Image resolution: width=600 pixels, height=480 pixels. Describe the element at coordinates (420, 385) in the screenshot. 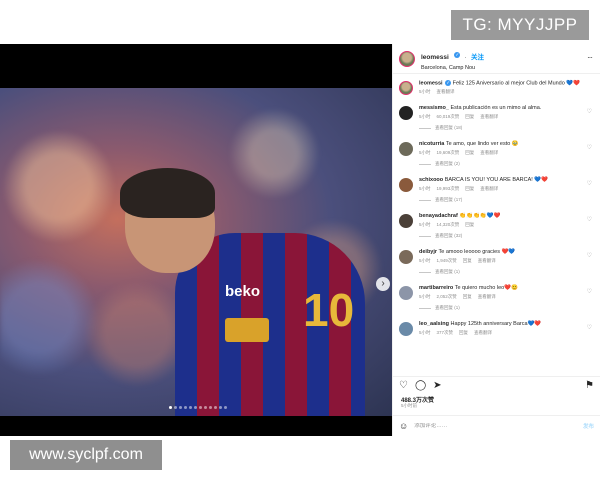

I see `comment-icon: ◯` at that location.